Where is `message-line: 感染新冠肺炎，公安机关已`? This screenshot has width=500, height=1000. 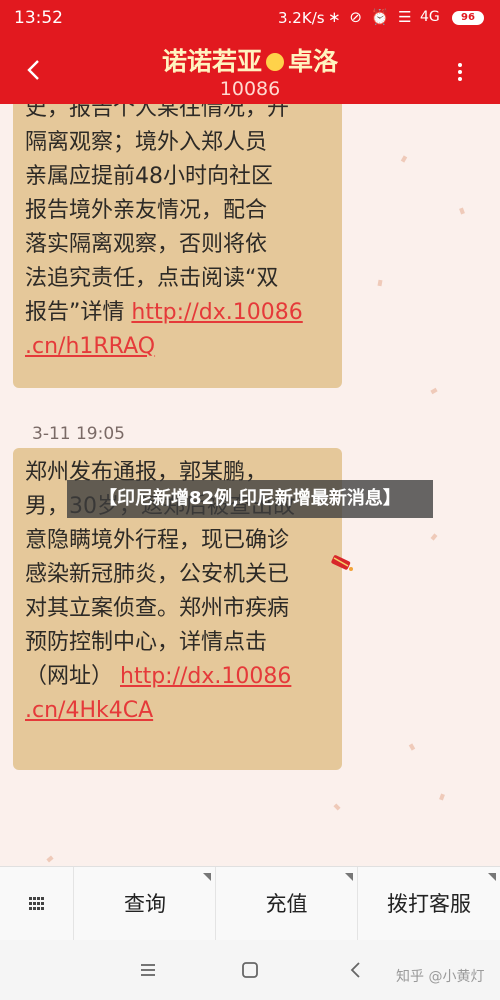
message-line: 感染新冠肺炎，公安机关已 is located at coordinates (157, 574).